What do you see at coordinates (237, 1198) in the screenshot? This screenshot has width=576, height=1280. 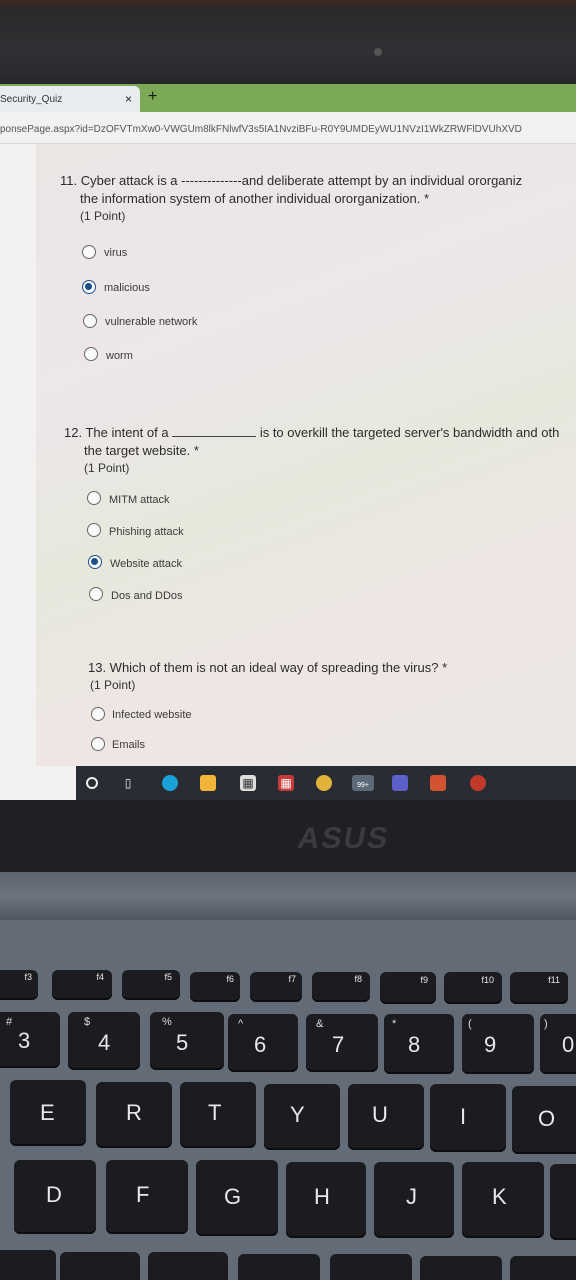 I see `key-g: G` at bounding box center [237, 1198].